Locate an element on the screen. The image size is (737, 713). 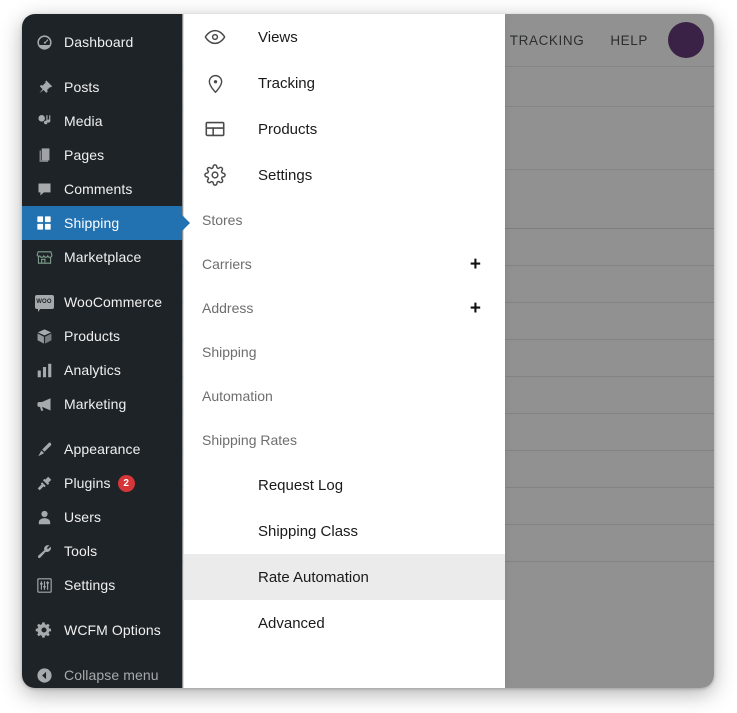
woo-icon: WOO is located at coordinates (44, 302).